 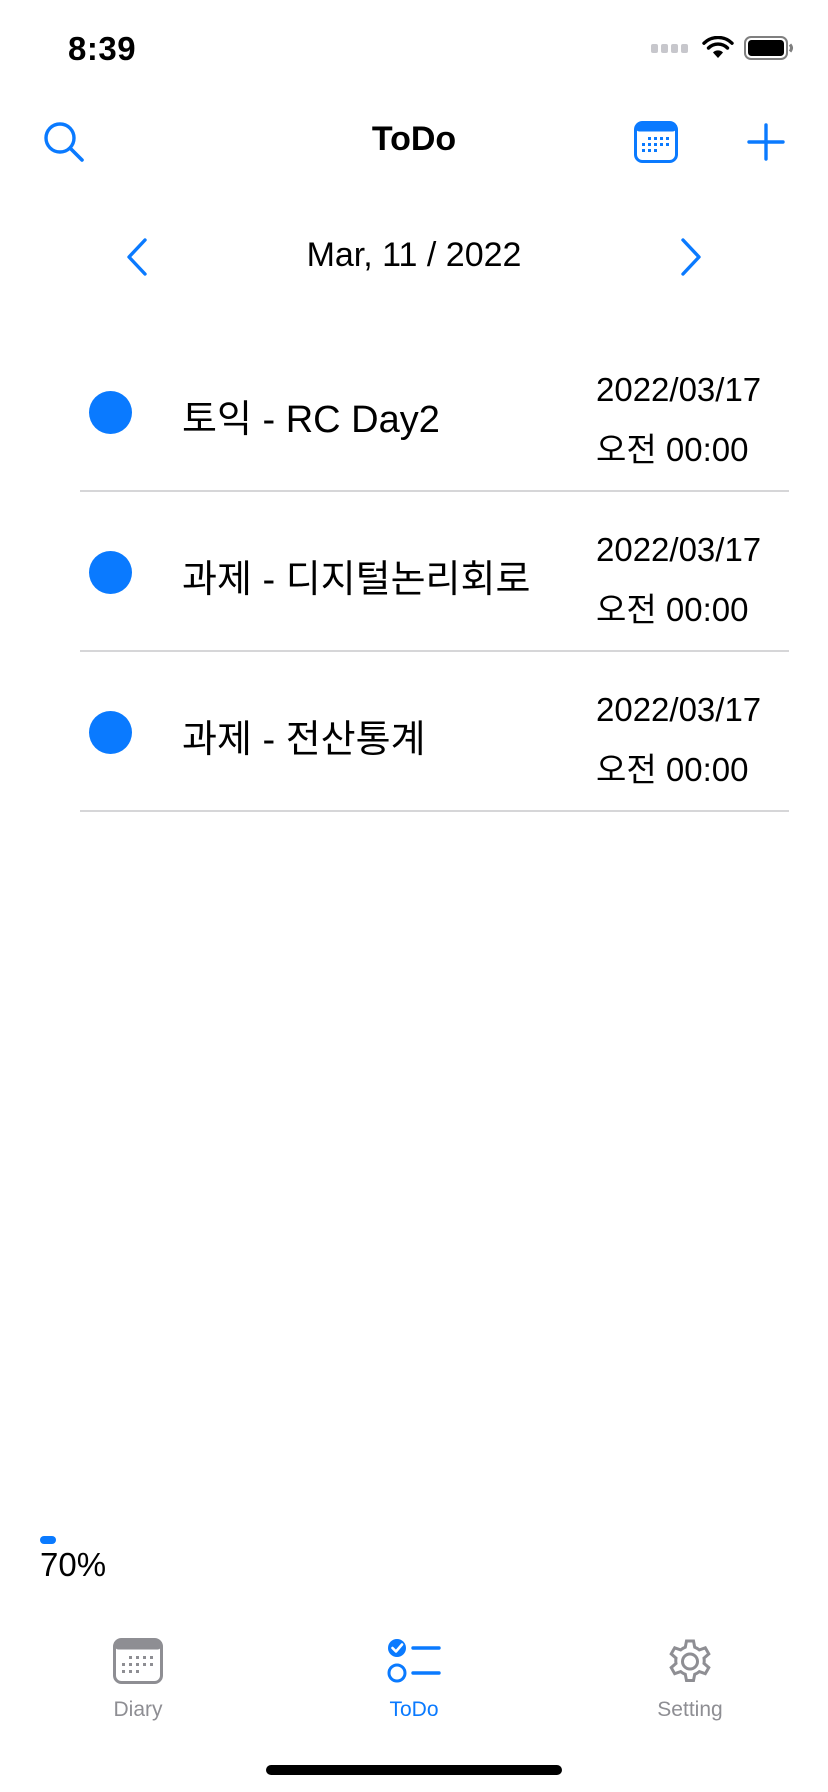 I want to click on todo-row: 과제 - 디지털논리회로 2022/03/17 오전 00:00, so click(x=414, y=572).